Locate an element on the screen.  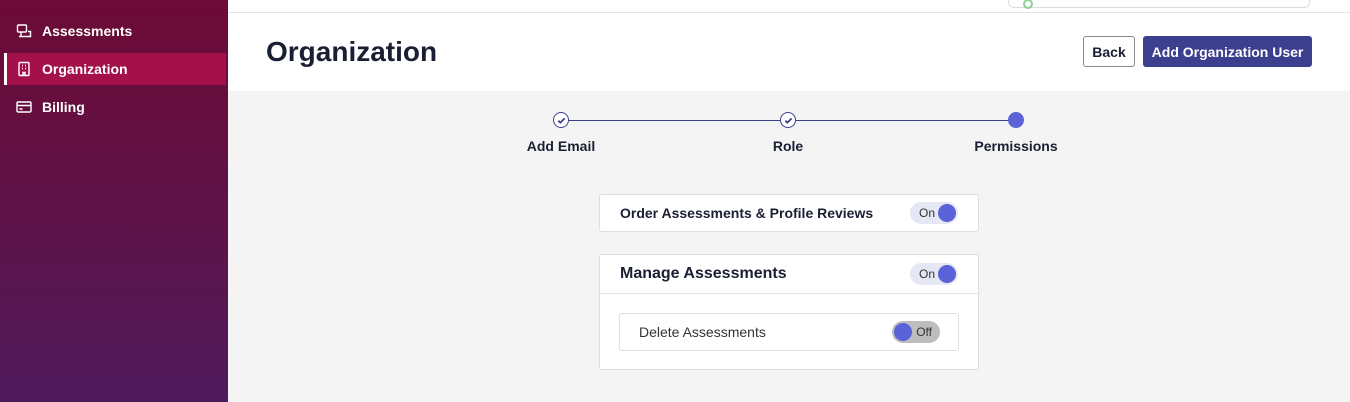
manage-assessments-toggle: On is located at coordinates (934, 274).